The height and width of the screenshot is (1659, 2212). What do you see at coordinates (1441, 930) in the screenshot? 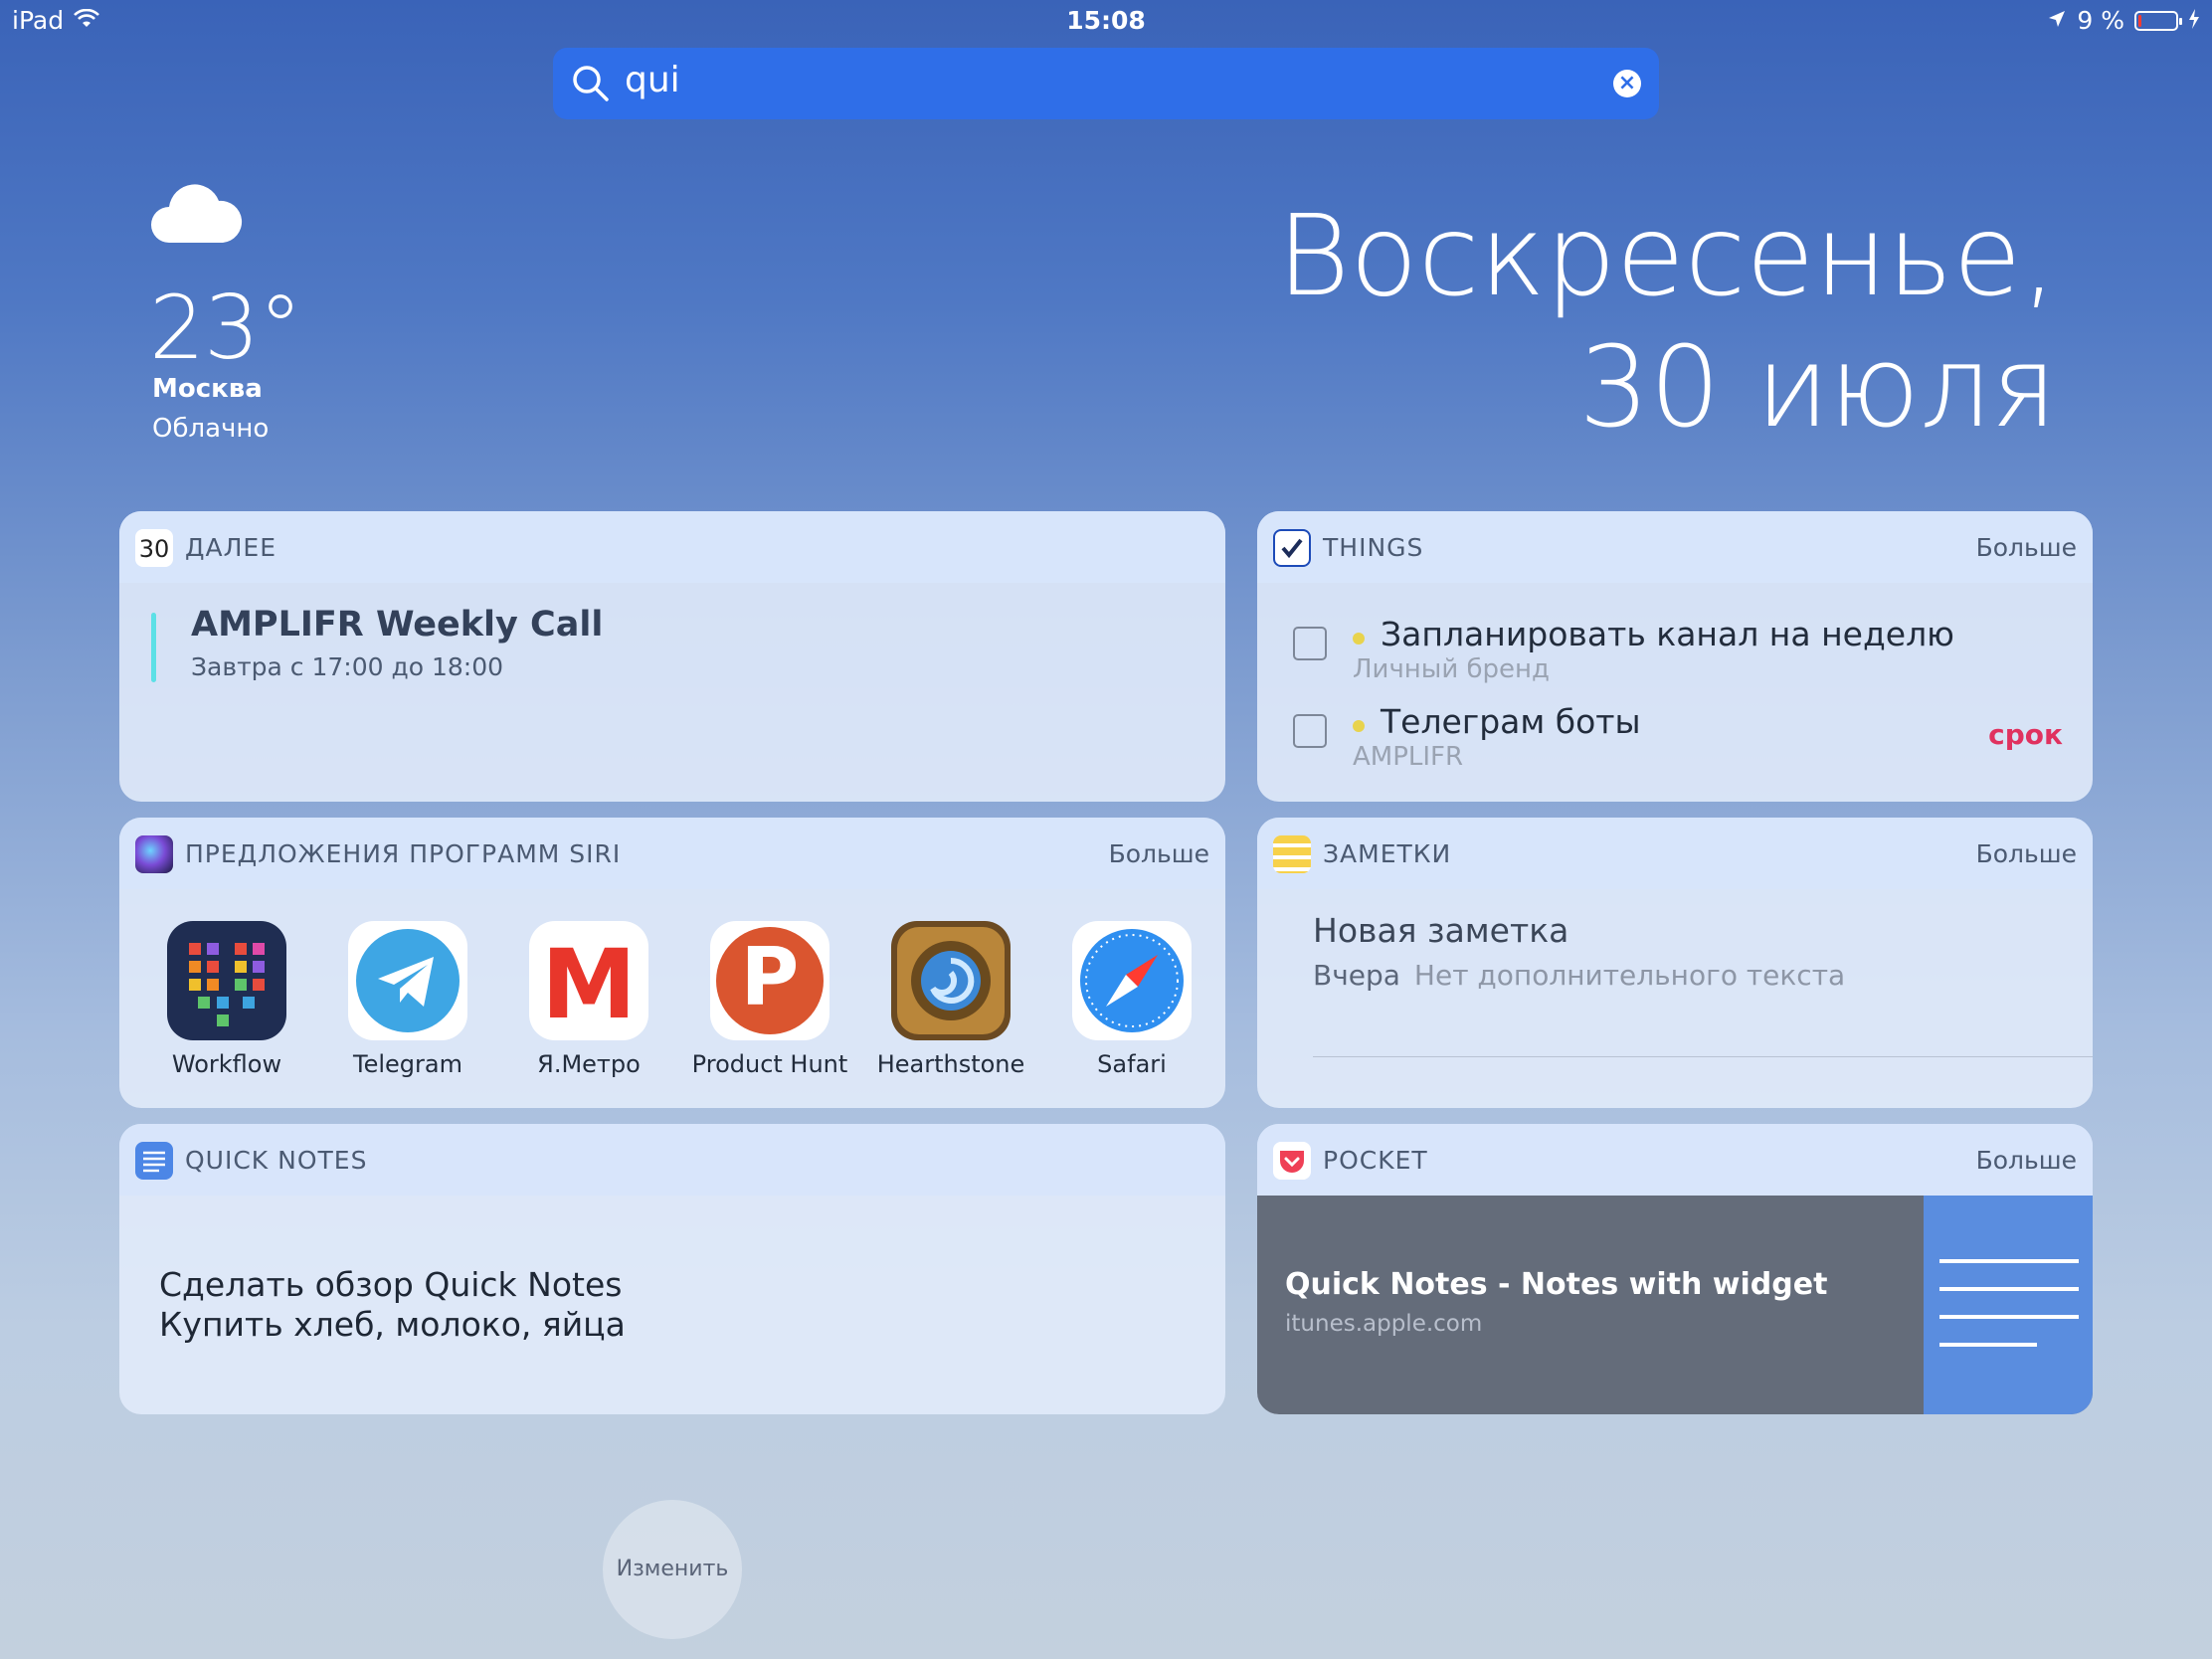
I see `note-title: Новая заметка` at bounding box center [1441, 930].